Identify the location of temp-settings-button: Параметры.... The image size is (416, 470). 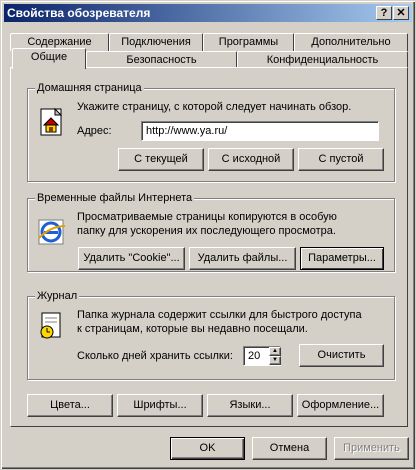
(342, 258).